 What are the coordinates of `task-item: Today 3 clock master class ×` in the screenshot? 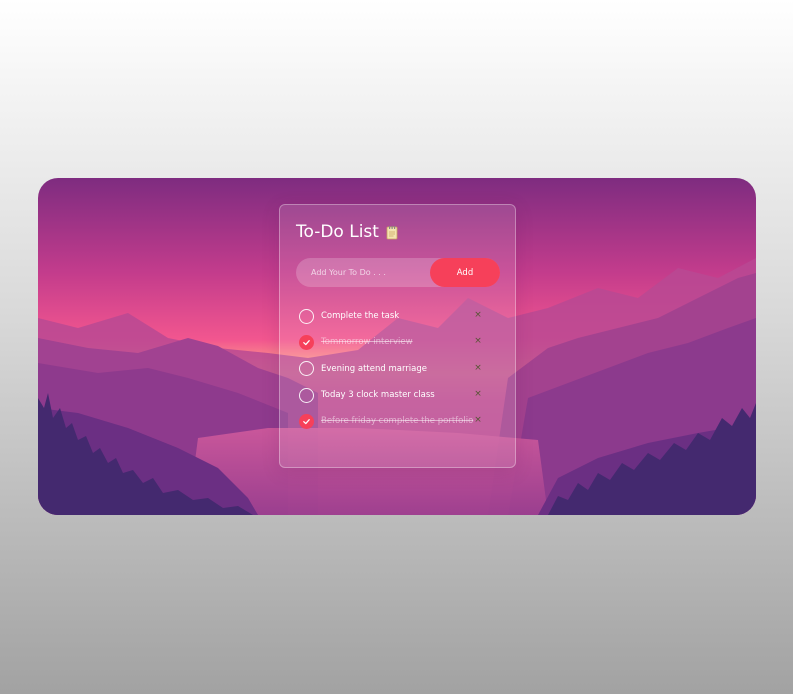 It's located at (396, 395).